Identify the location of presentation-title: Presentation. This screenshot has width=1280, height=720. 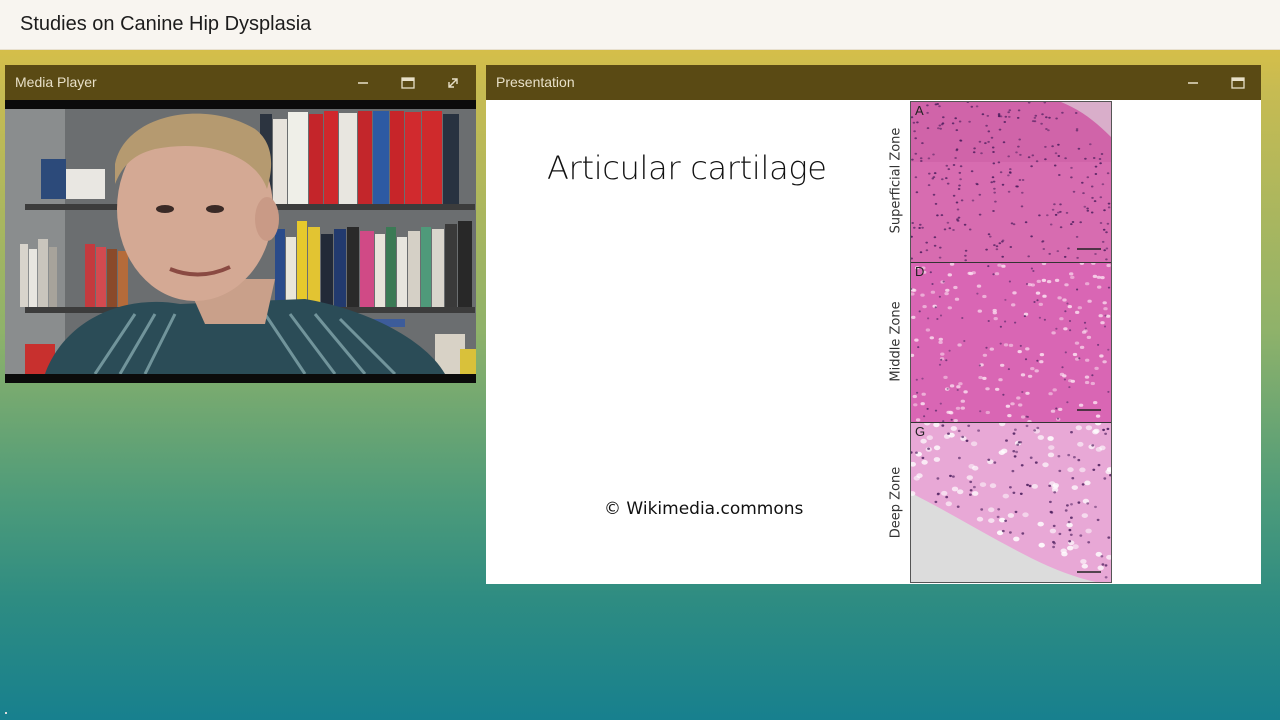
(535, 82).